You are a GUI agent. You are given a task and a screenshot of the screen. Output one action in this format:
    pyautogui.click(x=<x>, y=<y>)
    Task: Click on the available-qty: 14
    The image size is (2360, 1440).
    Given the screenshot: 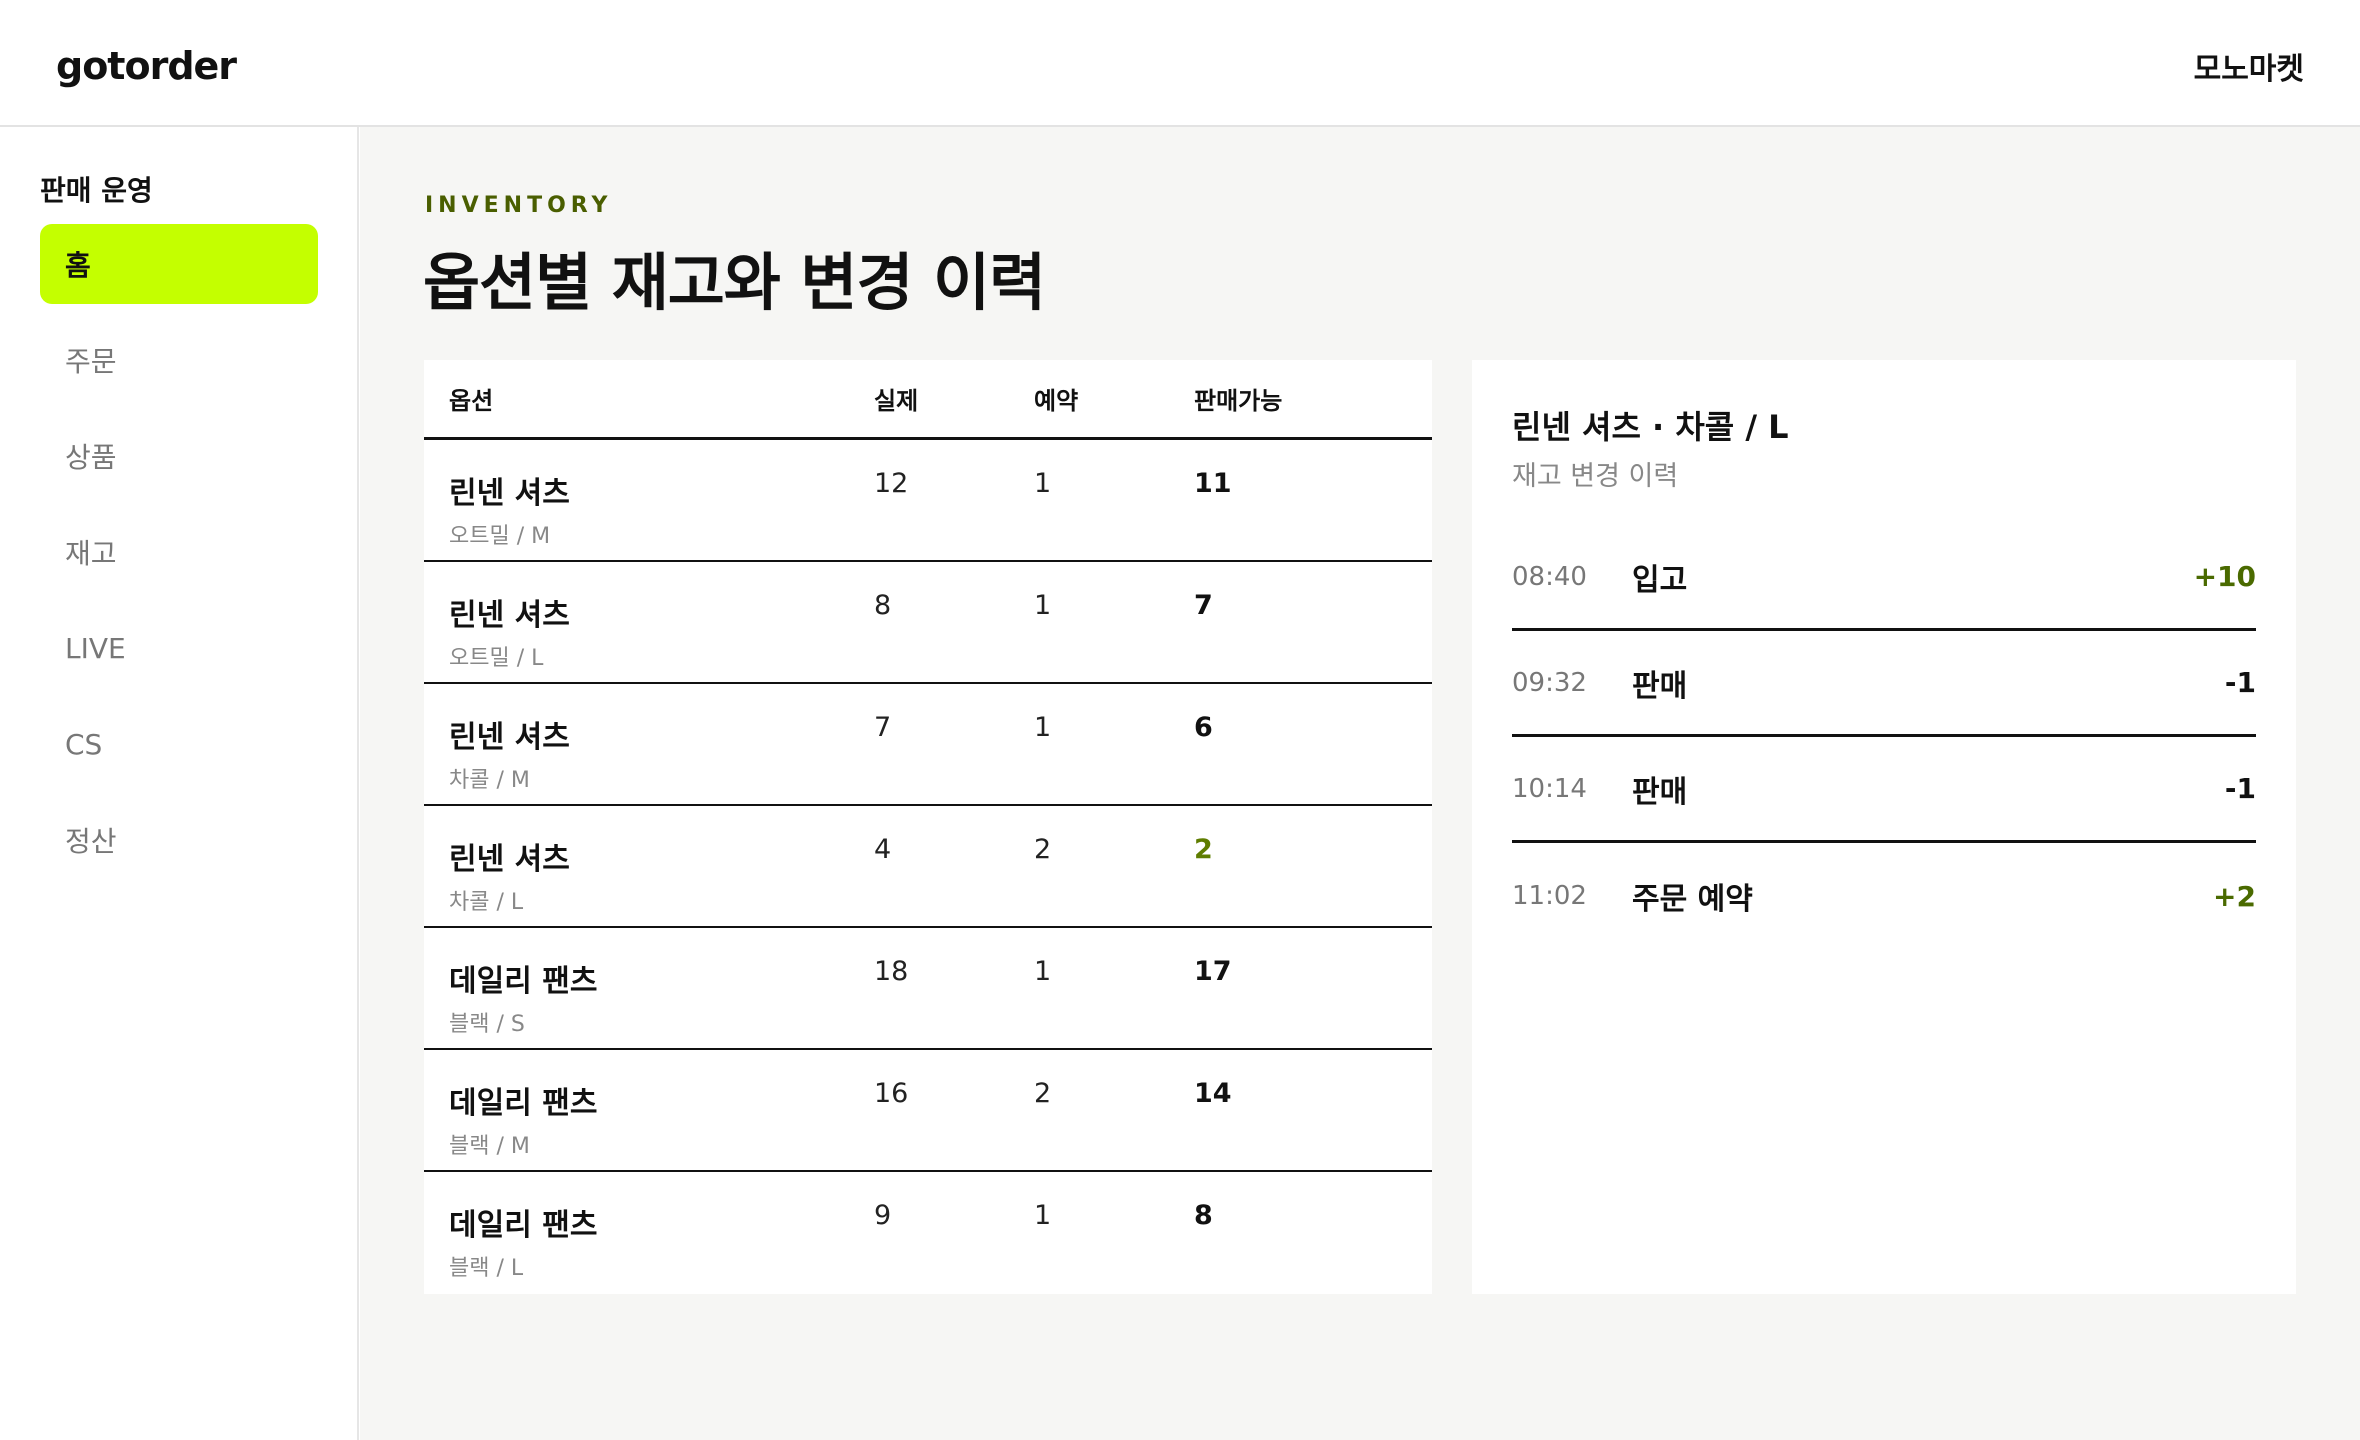 What is the action you would take?
    pyautogui.click(x=1213, y=1093)
    